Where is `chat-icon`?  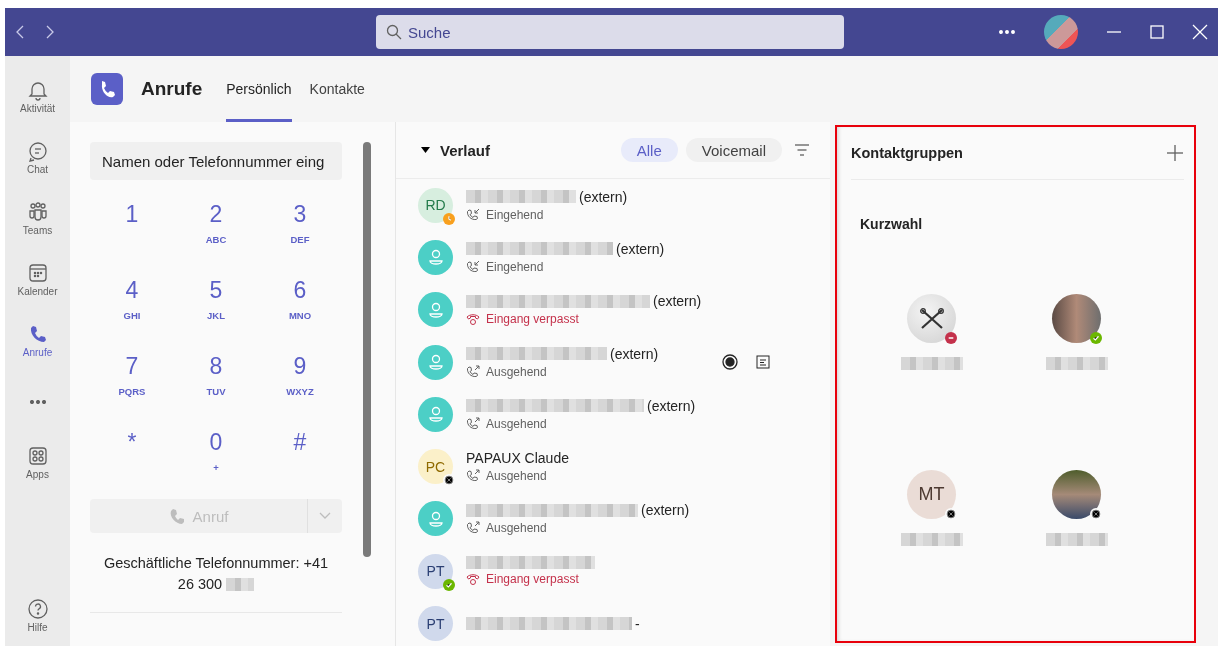
chat-icon is located at coordinates (37, 151).